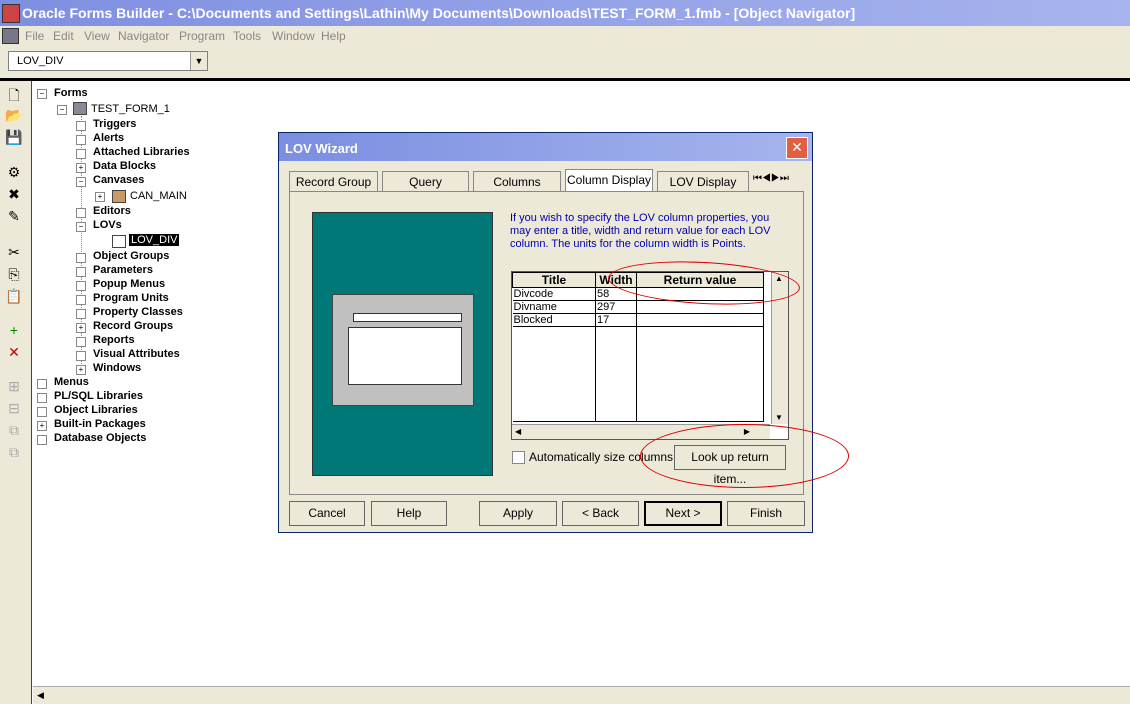 This screenshot has width=1130, height=704. Describe the element at coordinates (409, 513) in the screenshot. I see `help-button: Help` at that location.